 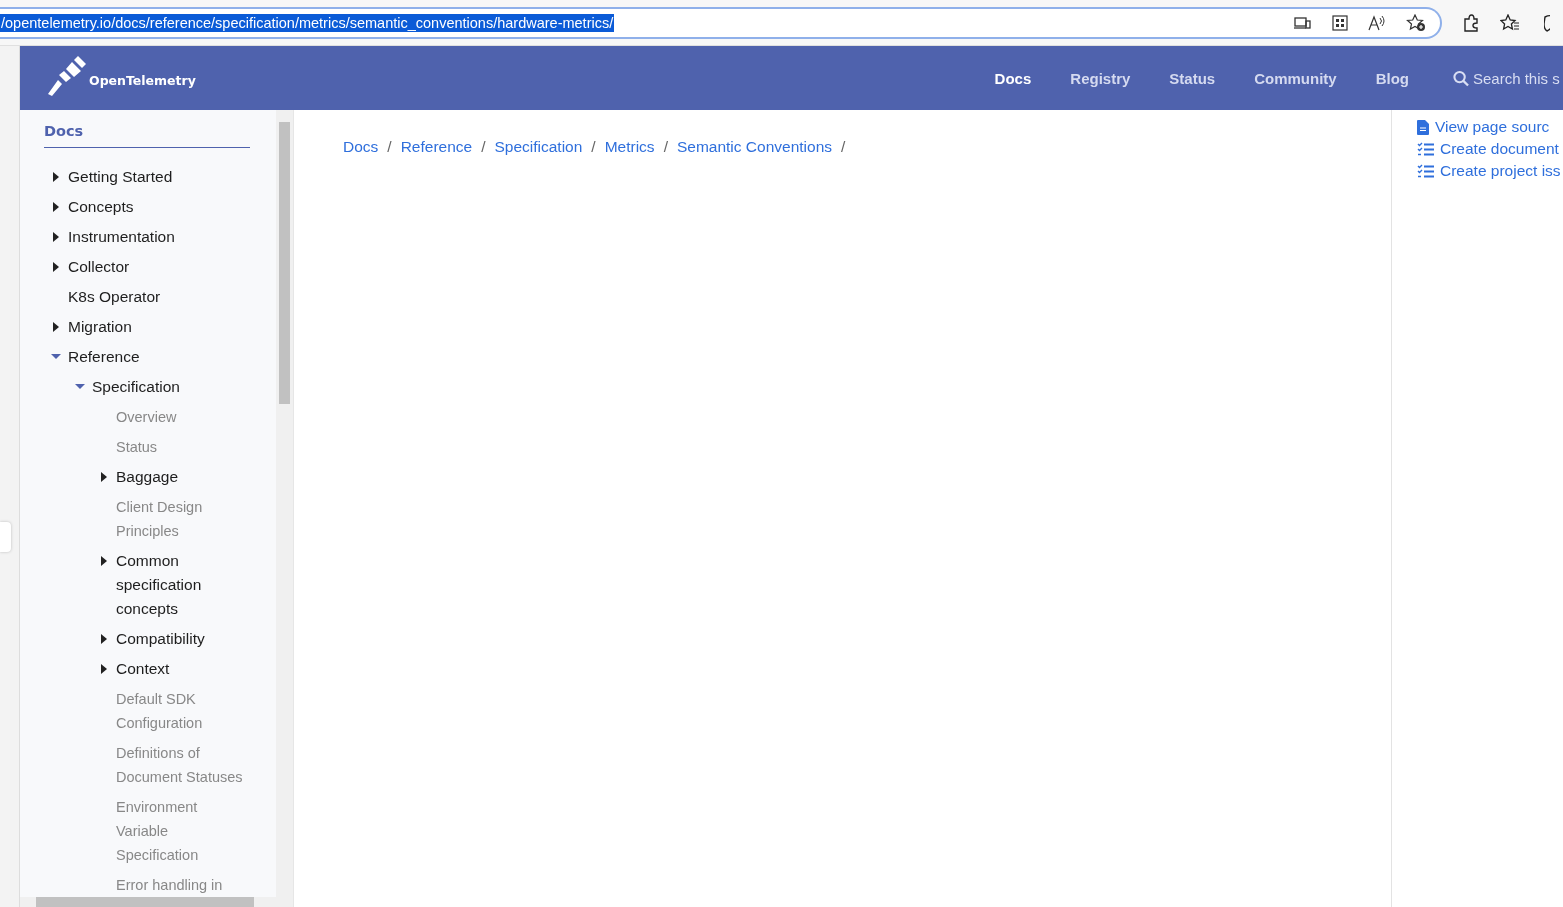 What do you see at coordinates (183, 585) in the screenshot?
I see `section-link: Common specification concepts` at bounding box center [183, 585].